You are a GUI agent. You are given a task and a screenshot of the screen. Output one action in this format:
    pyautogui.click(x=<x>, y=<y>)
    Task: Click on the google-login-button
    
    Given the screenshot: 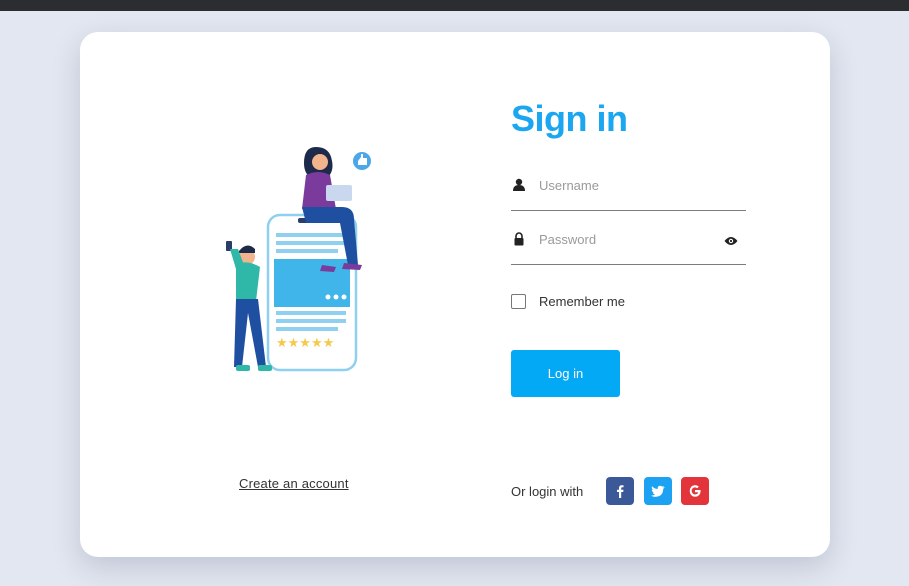 What is the action you would take?
    pyautogui.click(x=695, y=491)
    